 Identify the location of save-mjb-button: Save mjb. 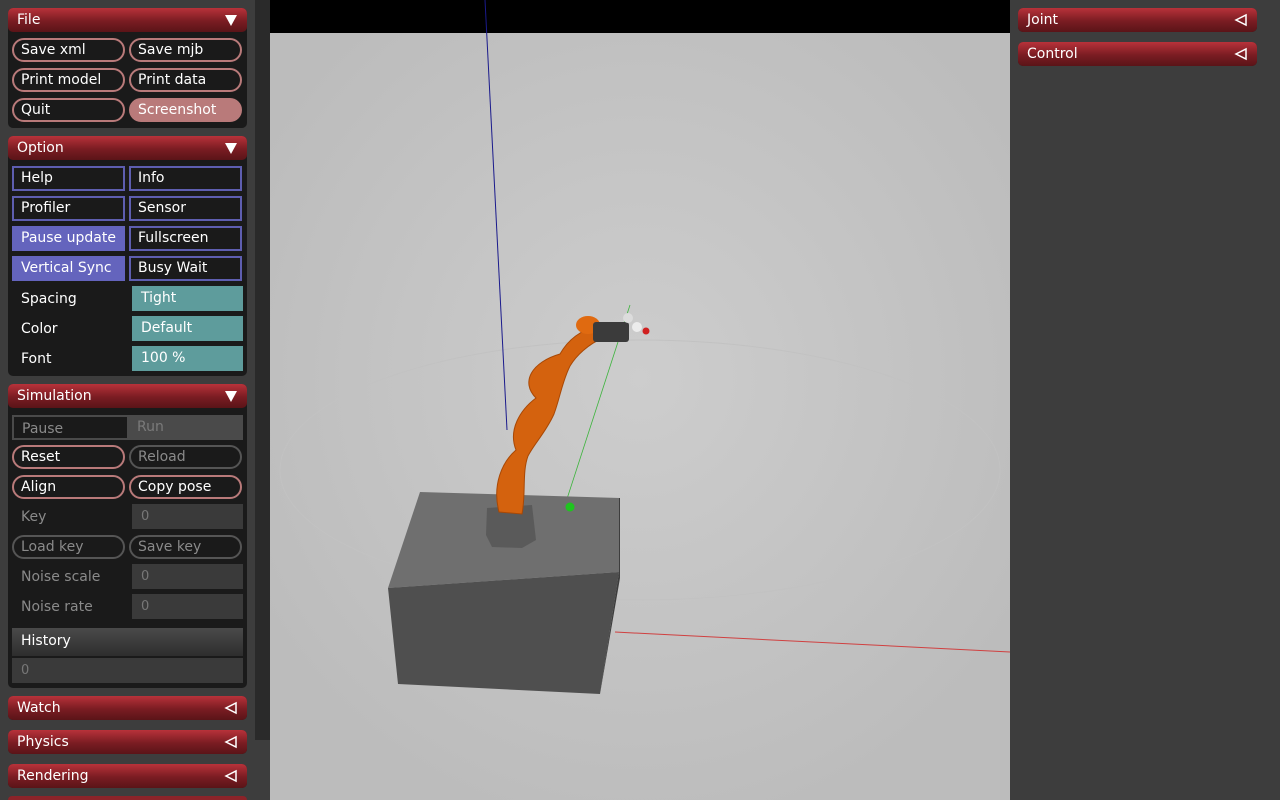
(185, 50).